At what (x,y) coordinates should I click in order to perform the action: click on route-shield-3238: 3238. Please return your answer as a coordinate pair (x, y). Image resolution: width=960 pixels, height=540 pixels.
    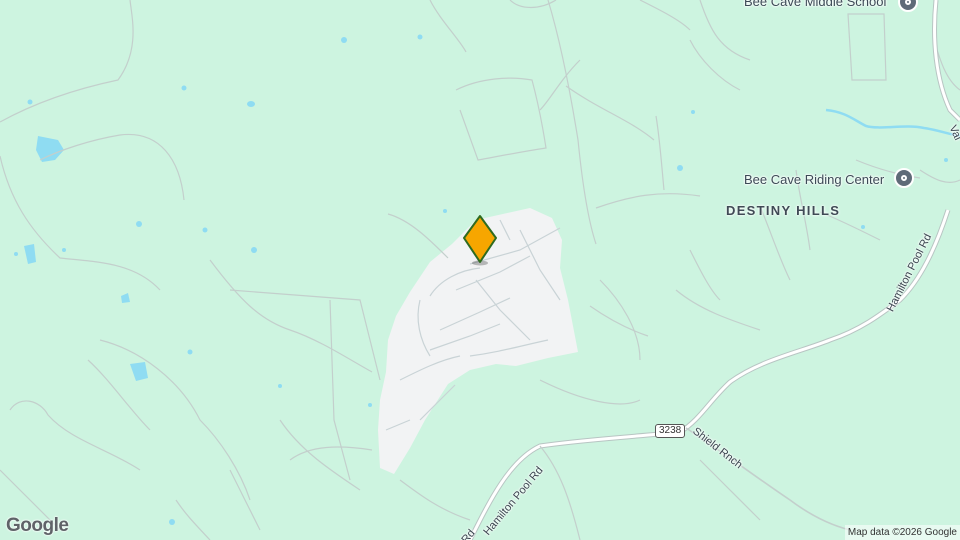
    Looking at the image, I should click on (670, 431).